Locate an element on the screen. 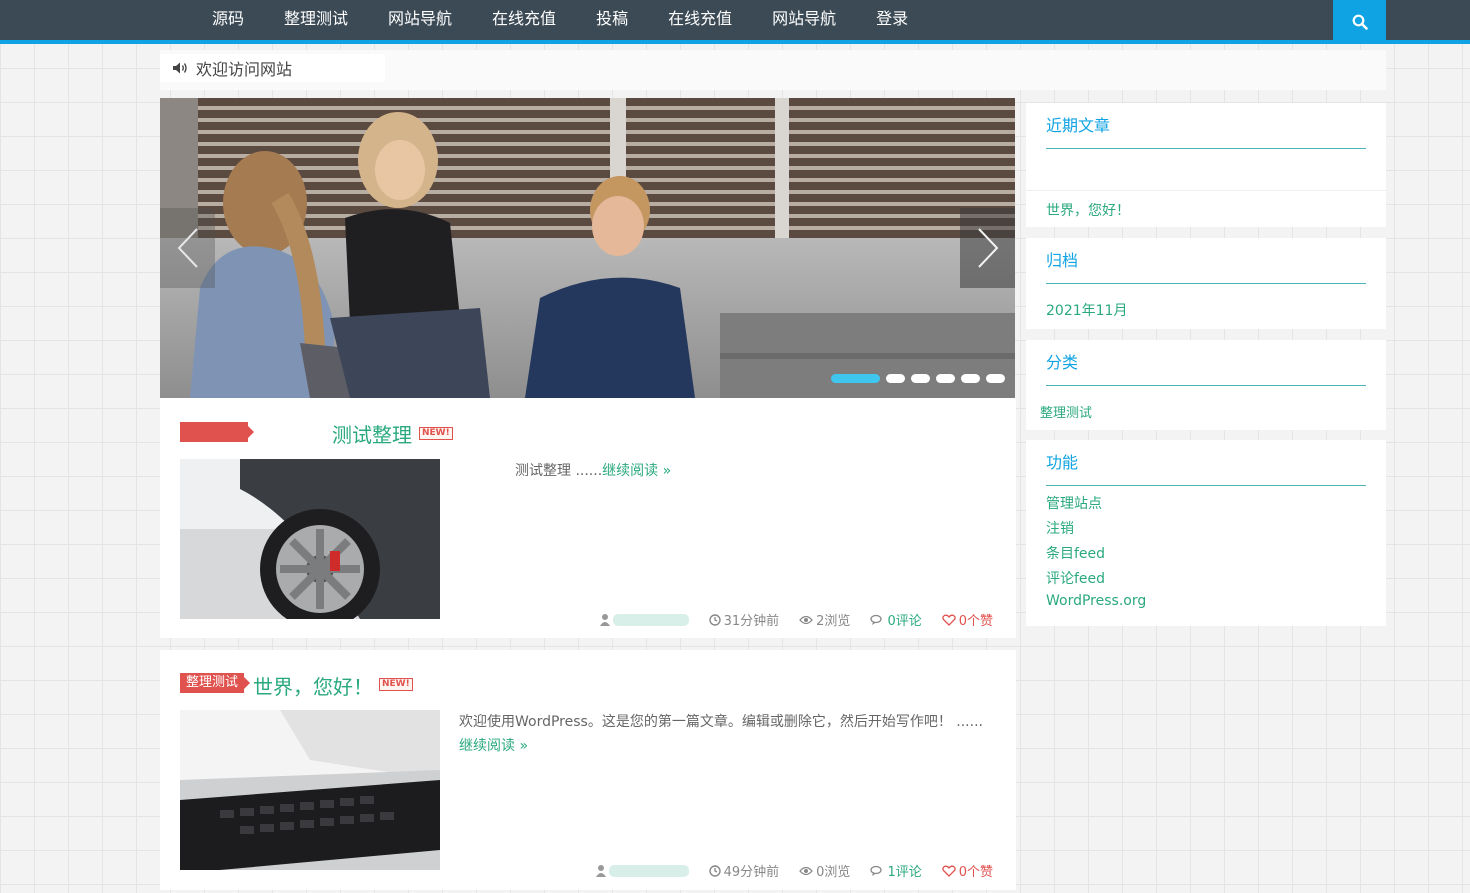  post-excerpt: 测试整理 ......继续阅读 » is located at coordinates (593, 471).